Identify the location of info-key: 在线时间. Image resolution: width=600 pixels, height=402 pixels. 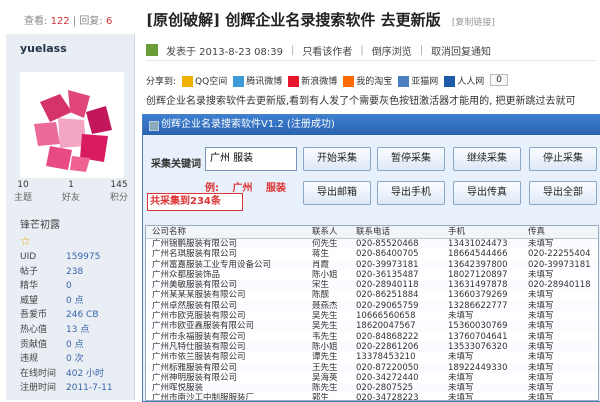
(38, 373).